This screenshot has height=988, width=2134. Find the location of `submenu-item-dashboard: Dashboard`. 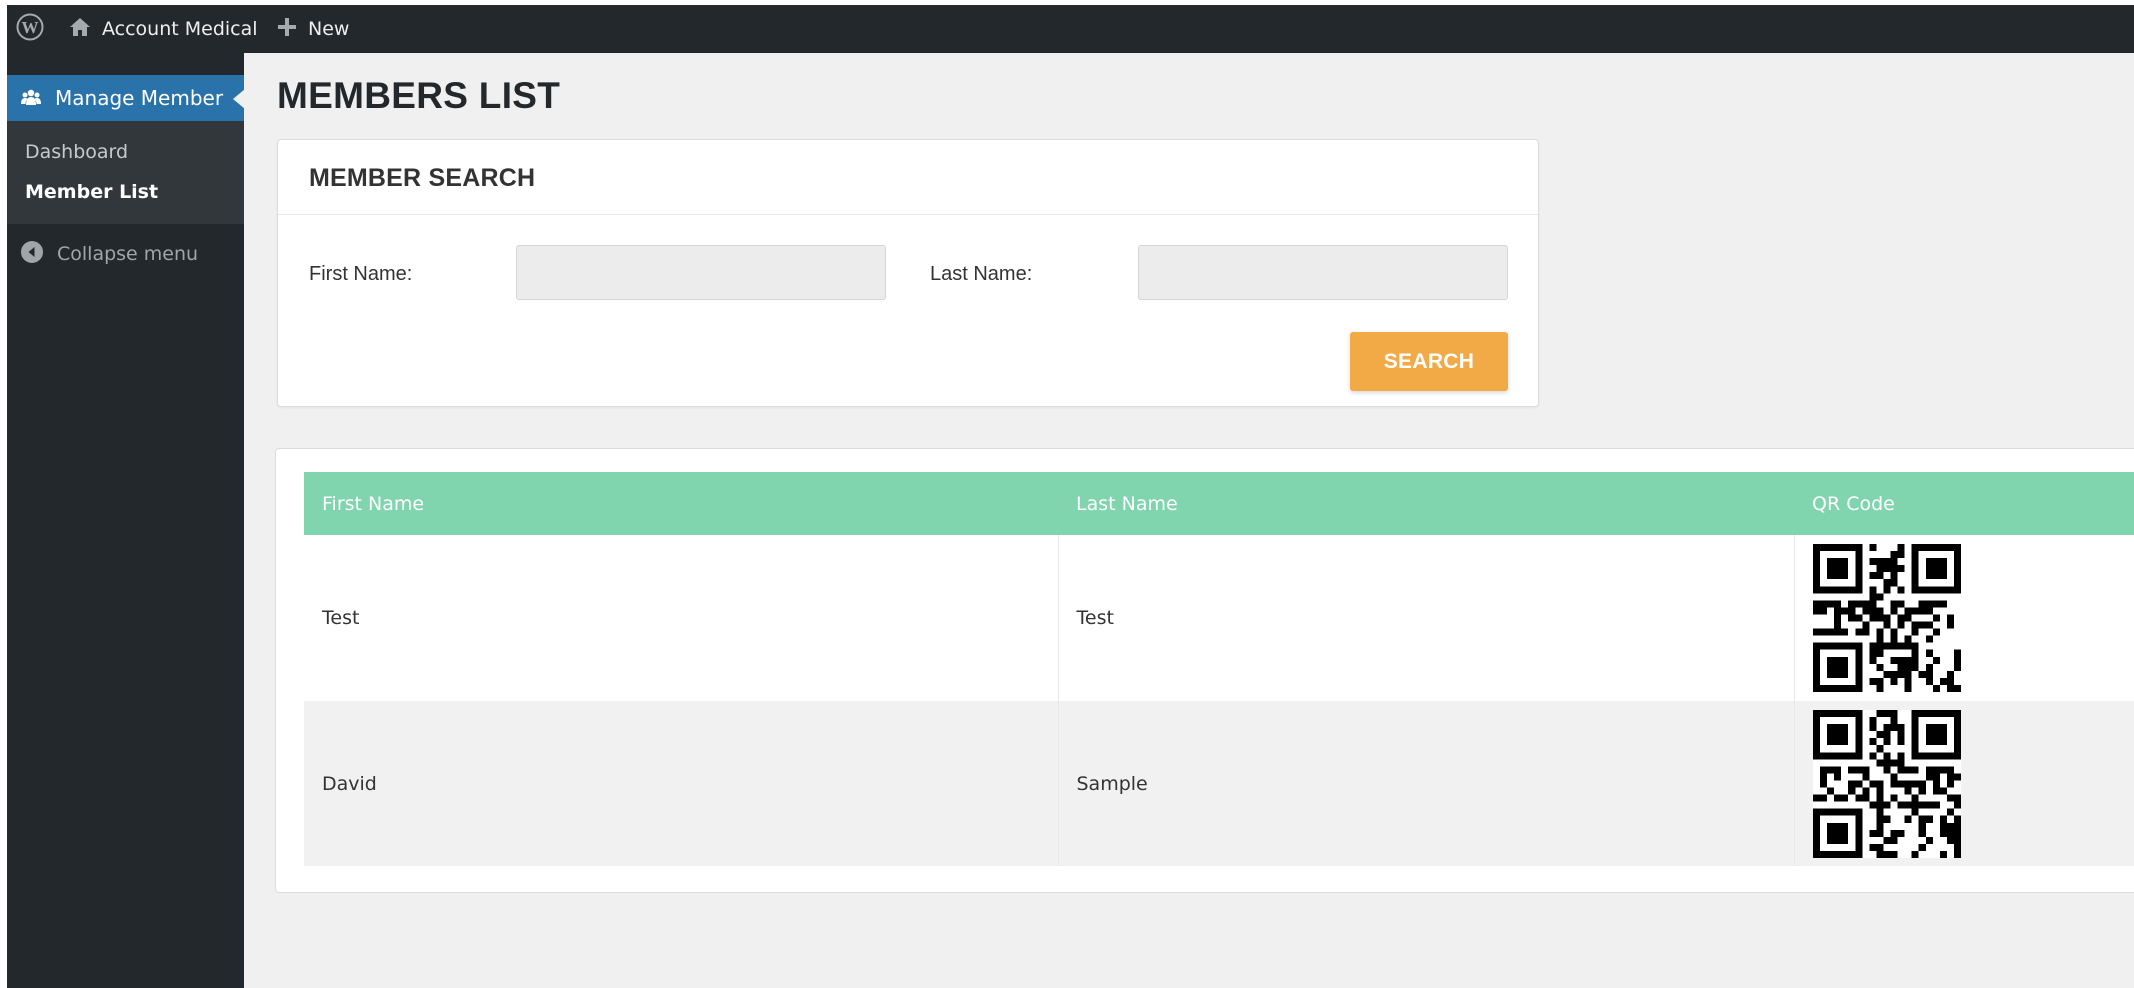

submenu-item-dashboard: Dashboard is located at coordinates (76, 152).